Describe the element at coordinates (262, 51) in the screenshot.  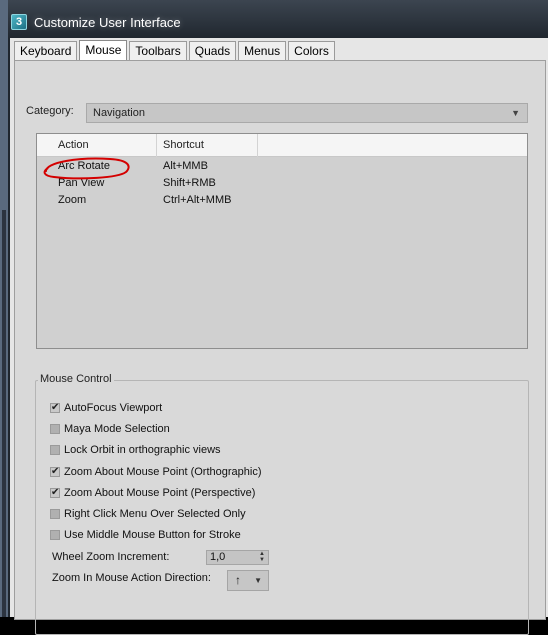
I see `tab-menus: Menus` at that location.